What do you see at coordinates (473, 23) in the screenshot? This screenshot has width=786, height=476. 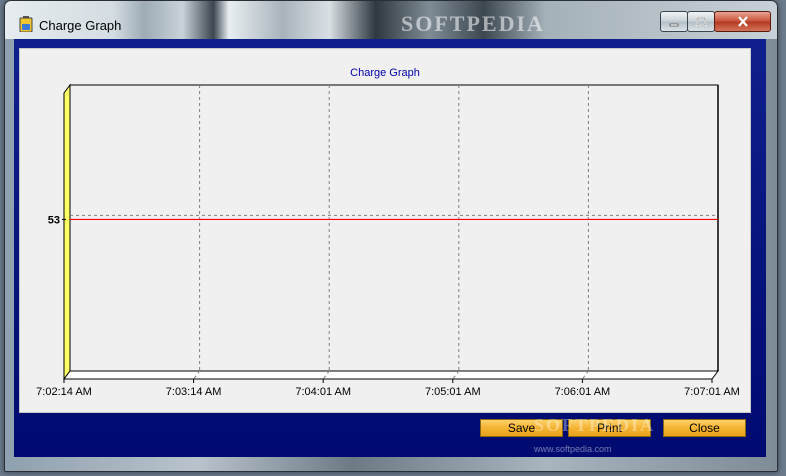 I see `softpedia-watermark: SOFTPEDIA` at bounding box center [473, 23].